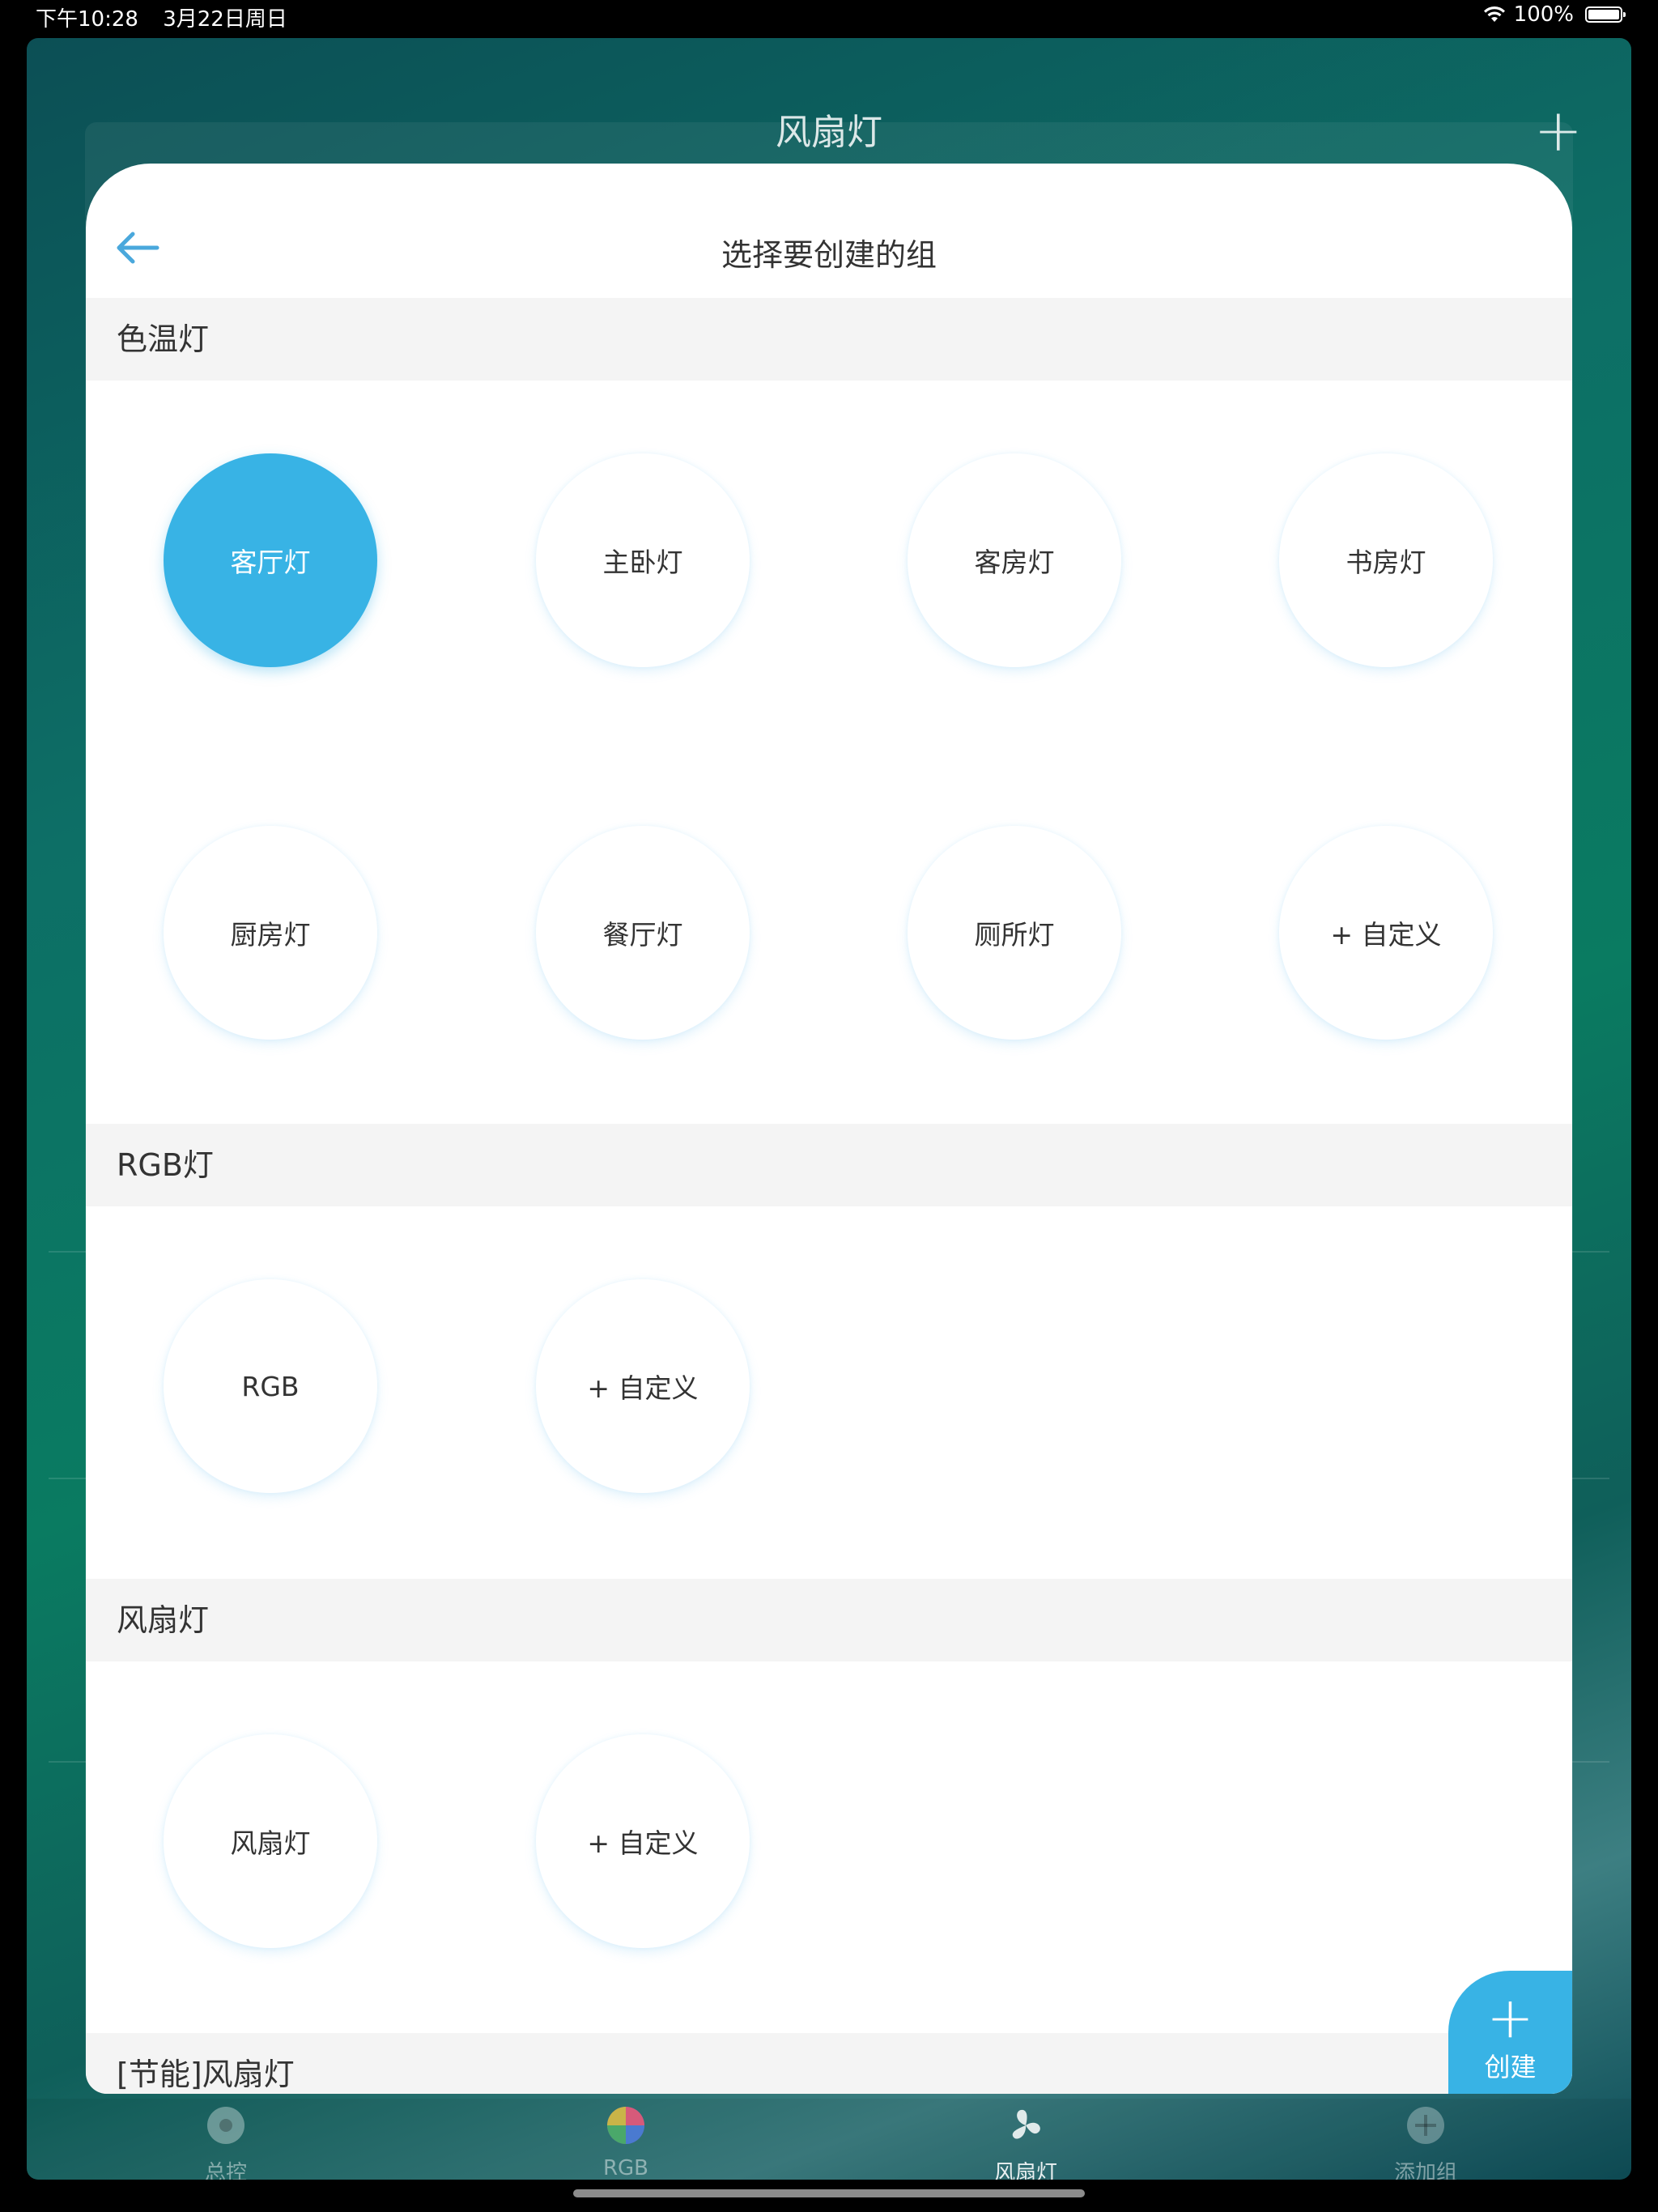 The height and width of the screenshot is (2212, 1658). What do you see at coordinates (1605, 14) in the screenshot?
I see `battery-icon` at bounding box center [1605, 14].